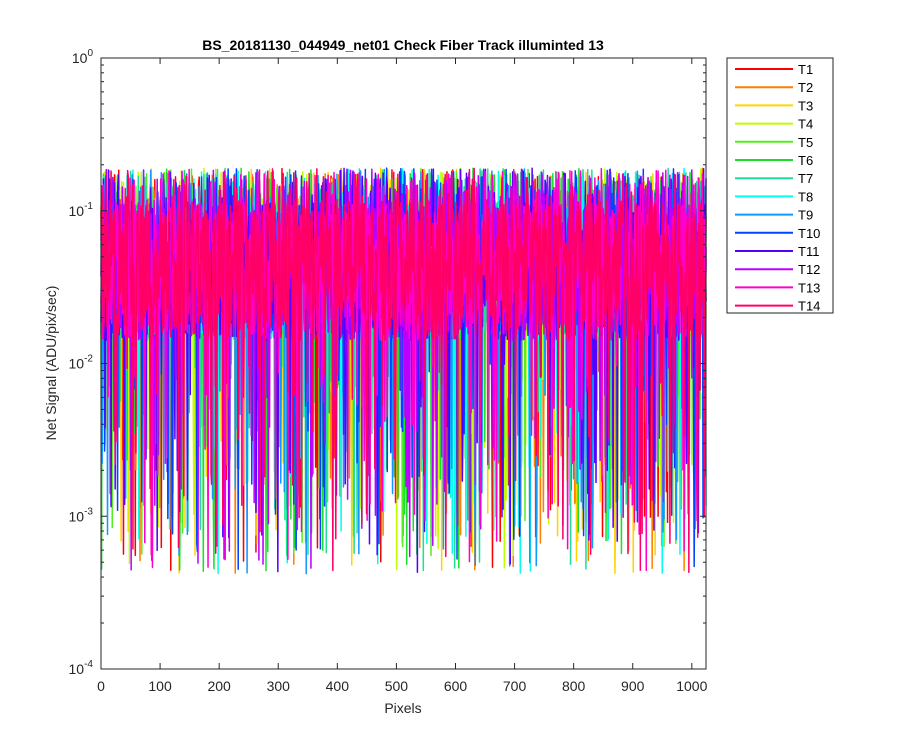 The image size is (900, 750). I want to click on legend-label-t1: T1, so click(805, 69).